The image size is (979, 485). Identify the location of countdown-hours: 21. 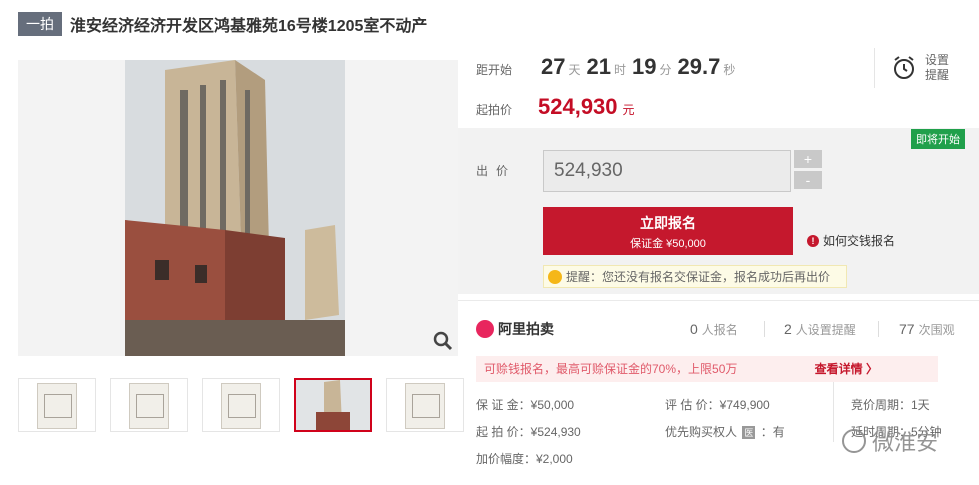
(598, 66).